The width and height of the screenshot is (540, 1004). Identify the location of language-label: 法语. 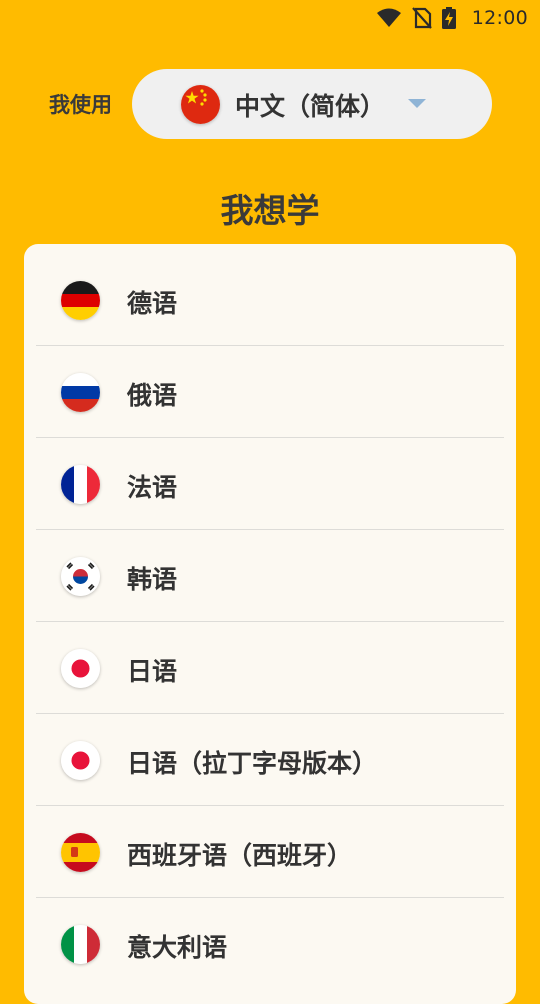
(152, 487).